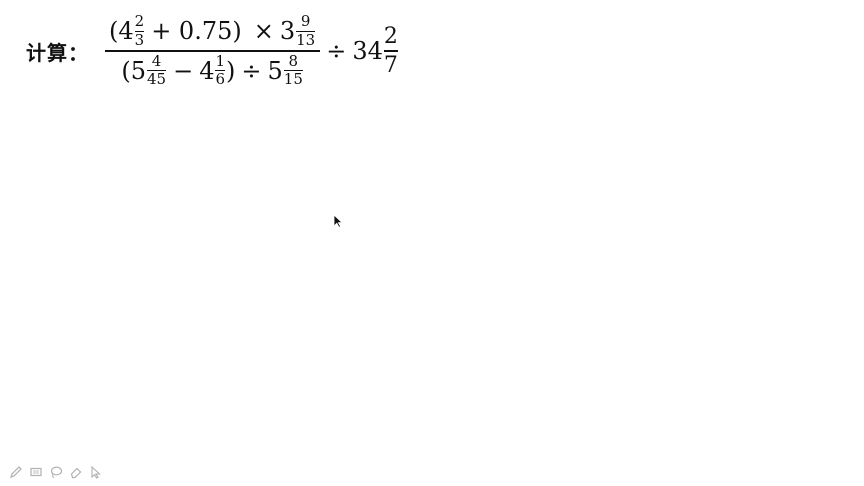 Image resolution: width=864 pixels, height=486 pixels. What do you see at coordinates (293, 79) in the screenshot?
I see `frac-denominator: 15` at bounding box center [293, 79].